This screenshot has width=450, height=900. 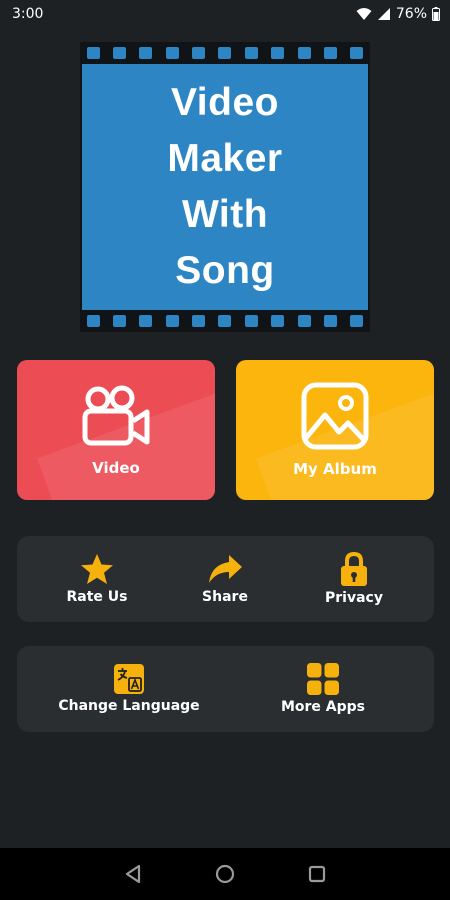 I want to click on recents-icon, so click(x=317, y=874).